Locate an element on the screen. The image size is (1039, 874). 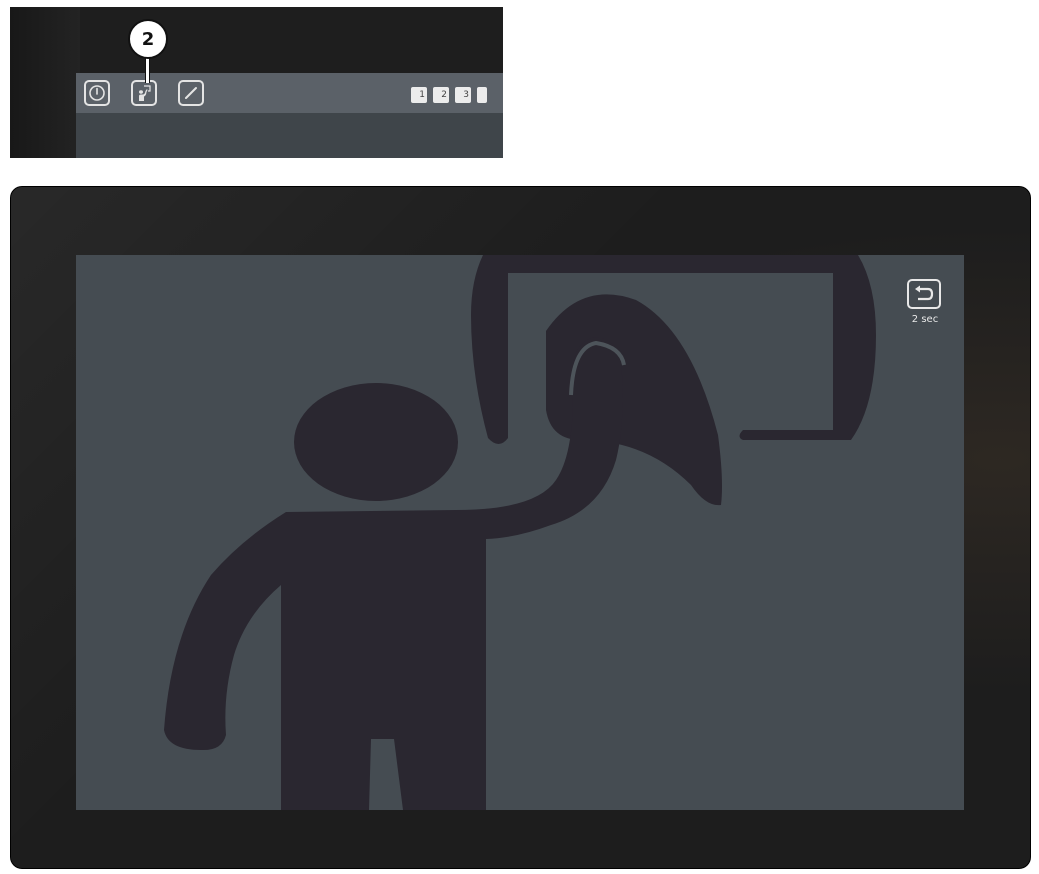
pen-icon is located at coordinates (191, 93).